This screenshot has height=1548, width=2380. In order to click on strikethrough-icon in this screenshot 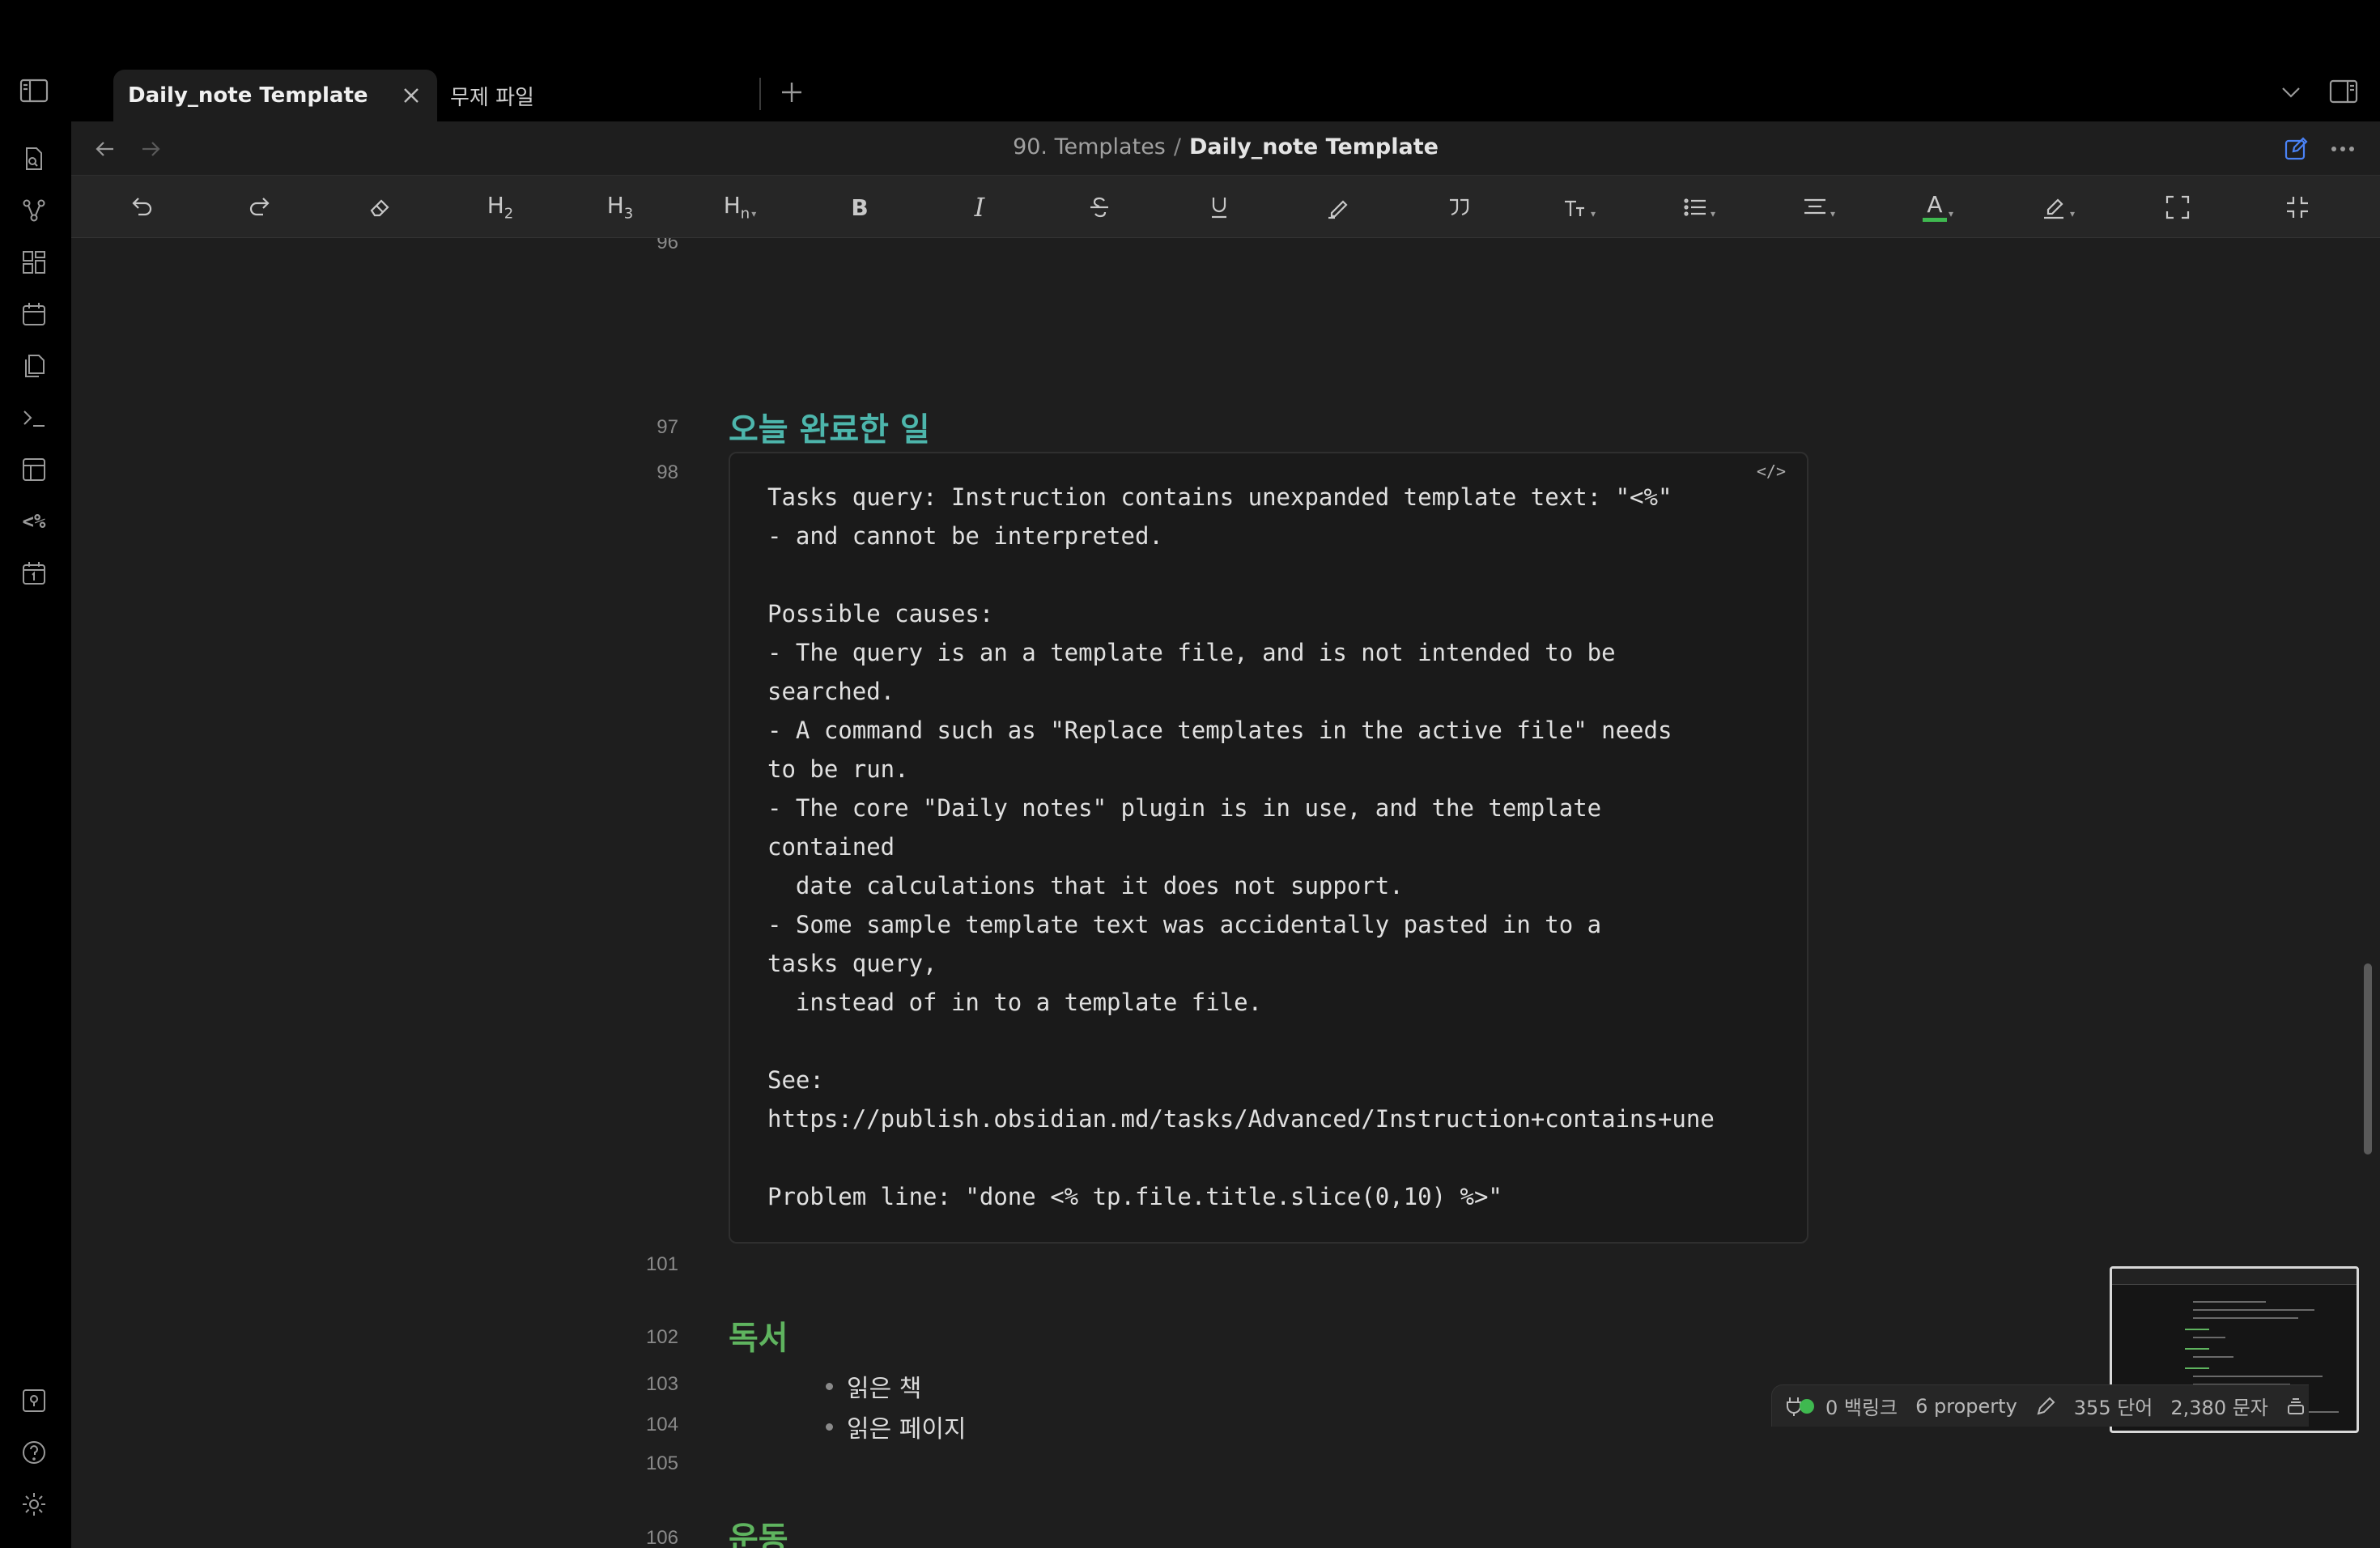, I will do `click(1099, 207)`.